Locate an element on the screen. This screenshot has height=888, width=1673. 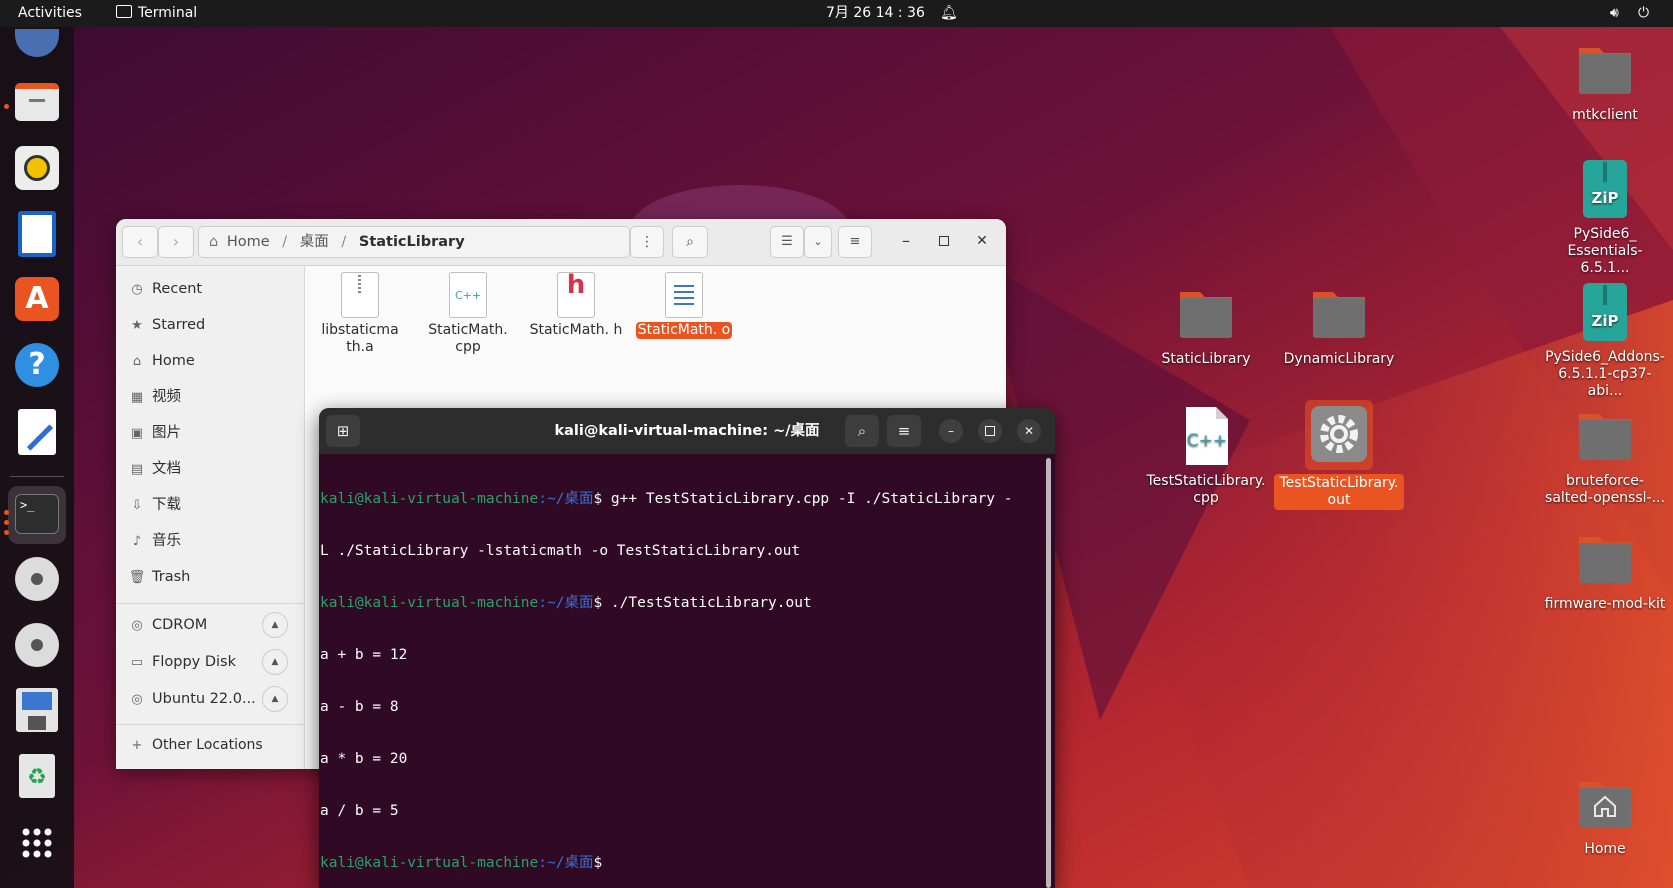
desktop-icon-teststaticlibrary-cpp: C++ TestStaticLibrary. cpp is located at coordinates (1206, 456).